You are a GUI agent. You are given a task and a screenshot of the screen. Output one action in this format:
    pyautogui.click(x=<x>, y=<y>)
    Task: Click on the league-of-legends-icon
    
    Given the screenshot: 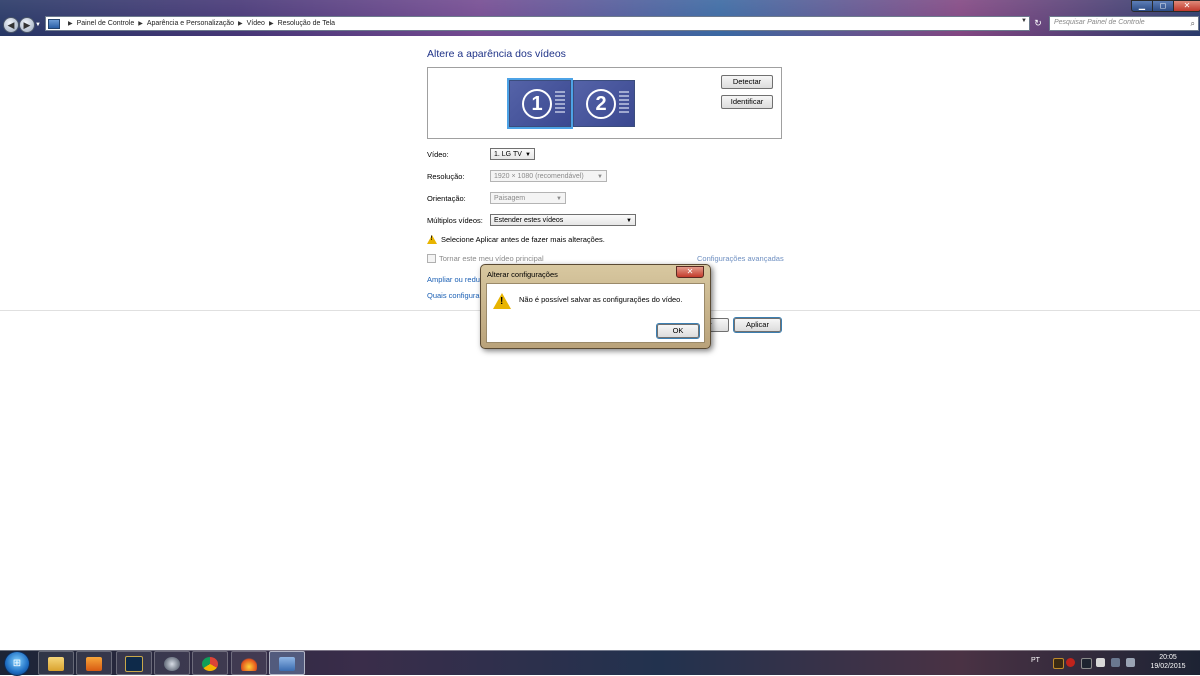 What is the action you would take?
    pyautogui.click(x=134, y=663)
    